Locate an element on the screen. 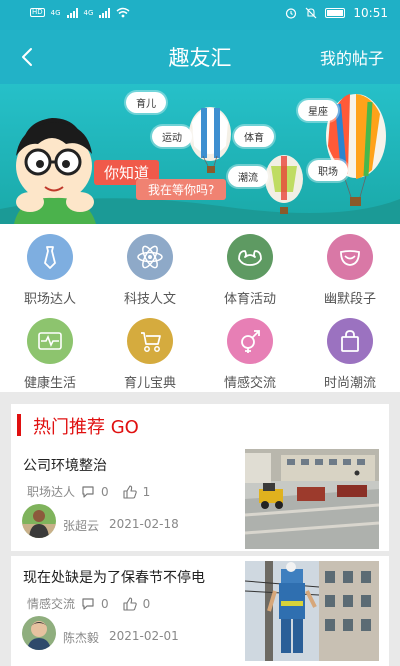 Image resolution: width=400 pixels, height=666 pixels. category-fashion: 时尚潮流 is located at coordinates (350, 350).